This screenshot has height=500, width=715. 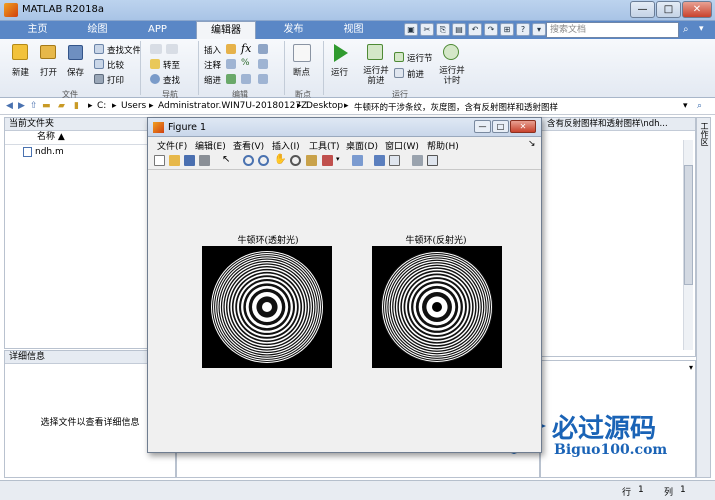 What do you see at coordinates (293, 30) in the screenshot?
I see `tab-publish: 发布` at bounding box center [293, 30].